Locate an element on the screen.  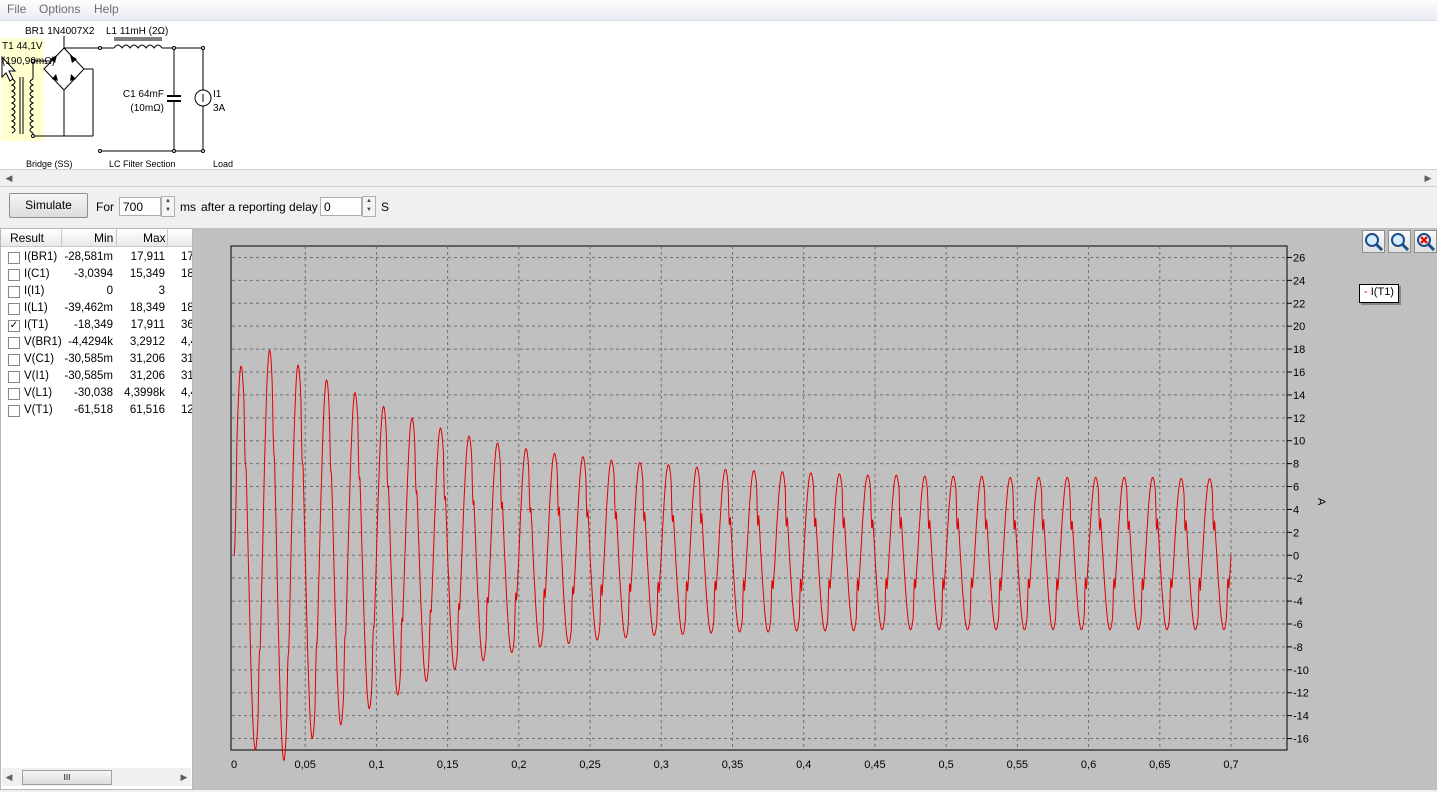
menu-help: Help is located at coordinates (106, 9).